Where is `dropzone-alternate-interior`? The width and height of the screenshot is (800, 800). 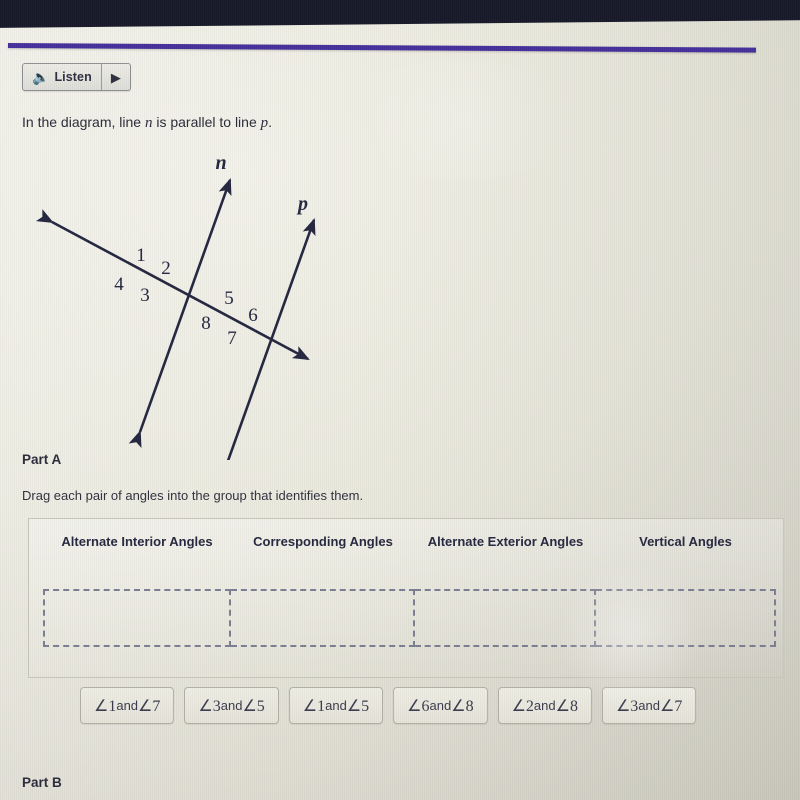 dropzone-alternate-interior is located at coordinates (137, 618).